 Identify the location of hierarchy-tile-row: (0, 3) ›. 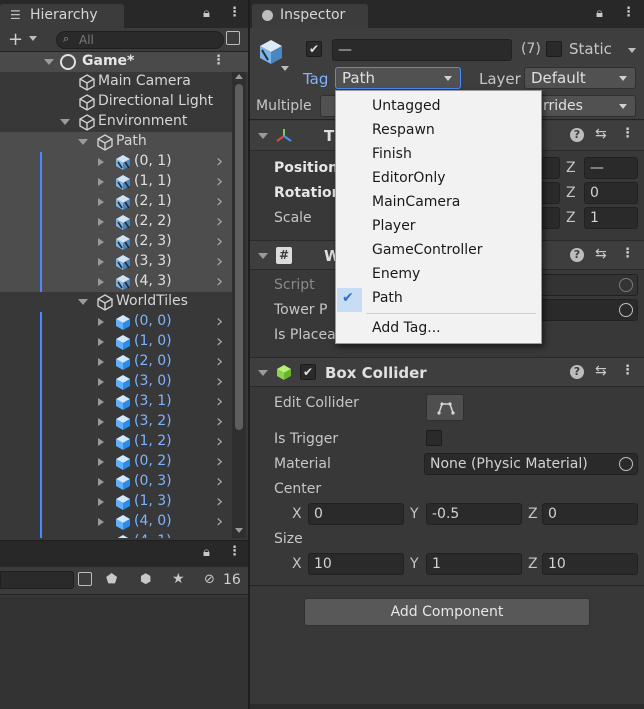
(116, 481).